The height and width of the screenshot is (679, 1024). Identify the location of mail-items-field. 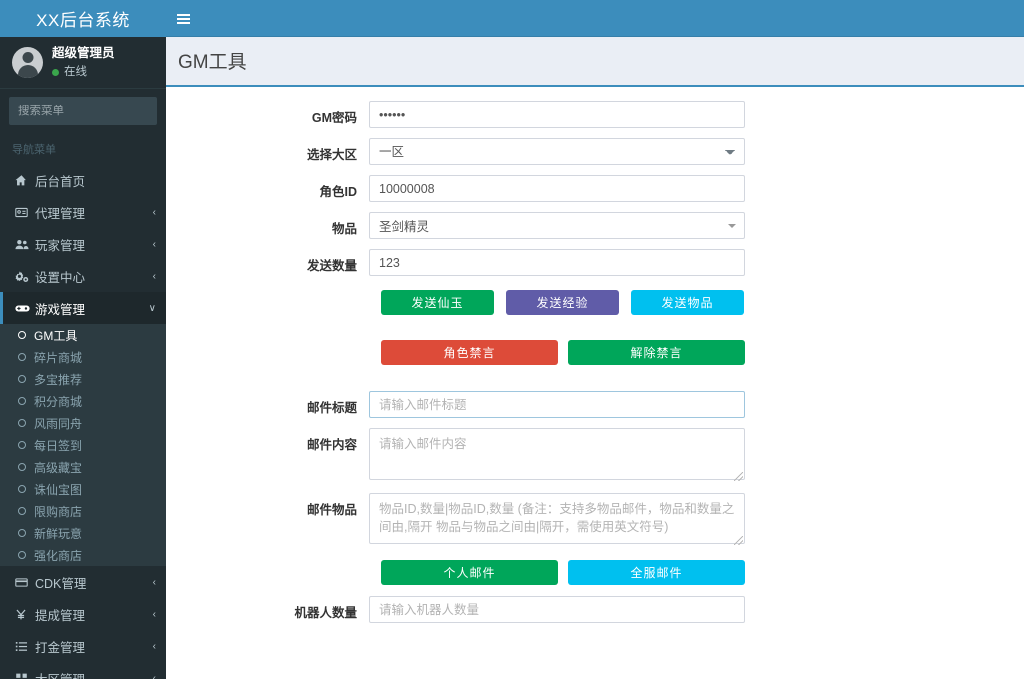
(557, 518).